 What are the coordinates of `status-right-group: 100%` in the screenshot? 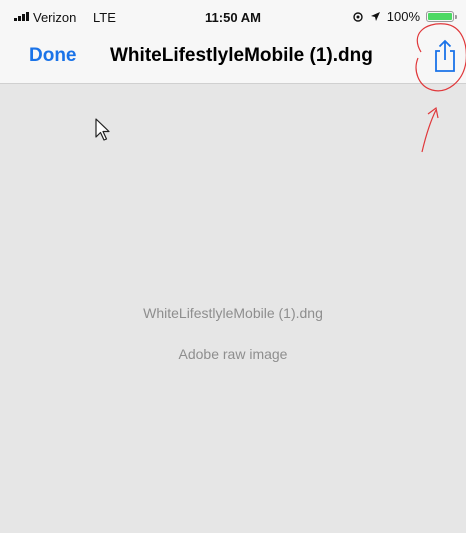 It's located at (404, 16).